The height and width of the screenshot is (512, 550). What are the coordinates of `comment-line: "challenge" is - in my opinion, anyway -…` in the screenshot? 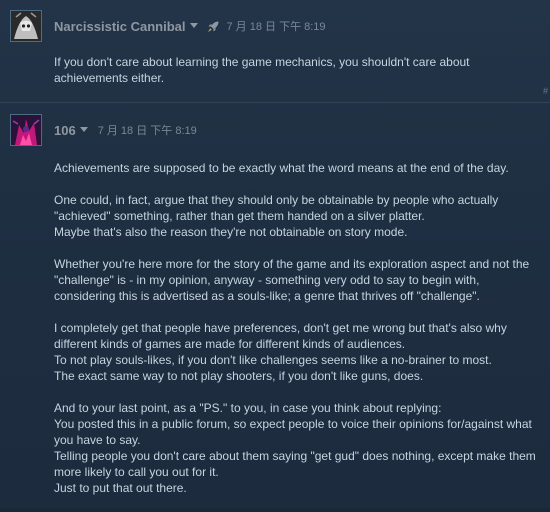 It's located at (267, 280).